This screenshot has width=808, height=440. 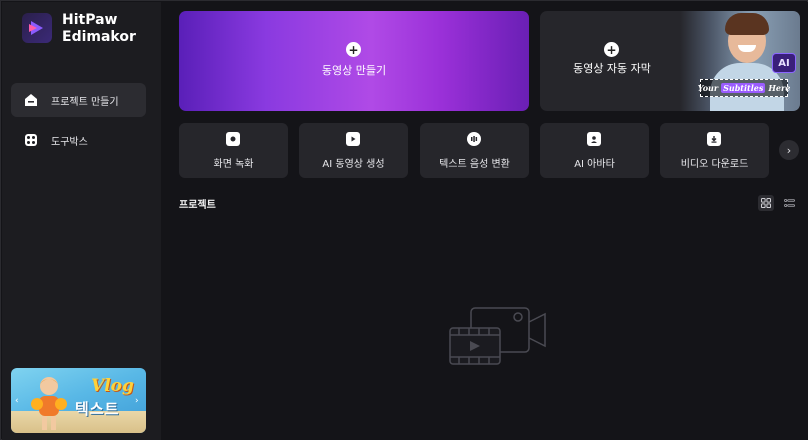 I want to click on grid-view-icon, so click(x=766, y=203).